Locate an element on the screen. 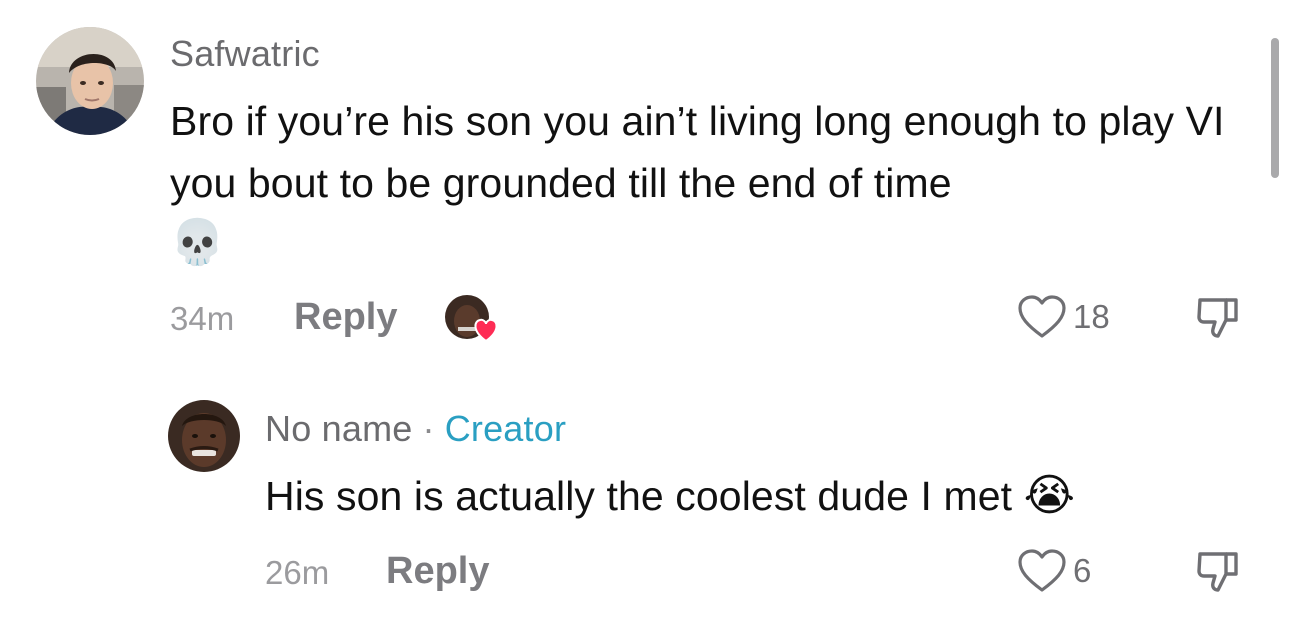 Image resolution: width=1290 pixels, height=624 pixels. comment-username: No name is located at coordinates (338, 428).